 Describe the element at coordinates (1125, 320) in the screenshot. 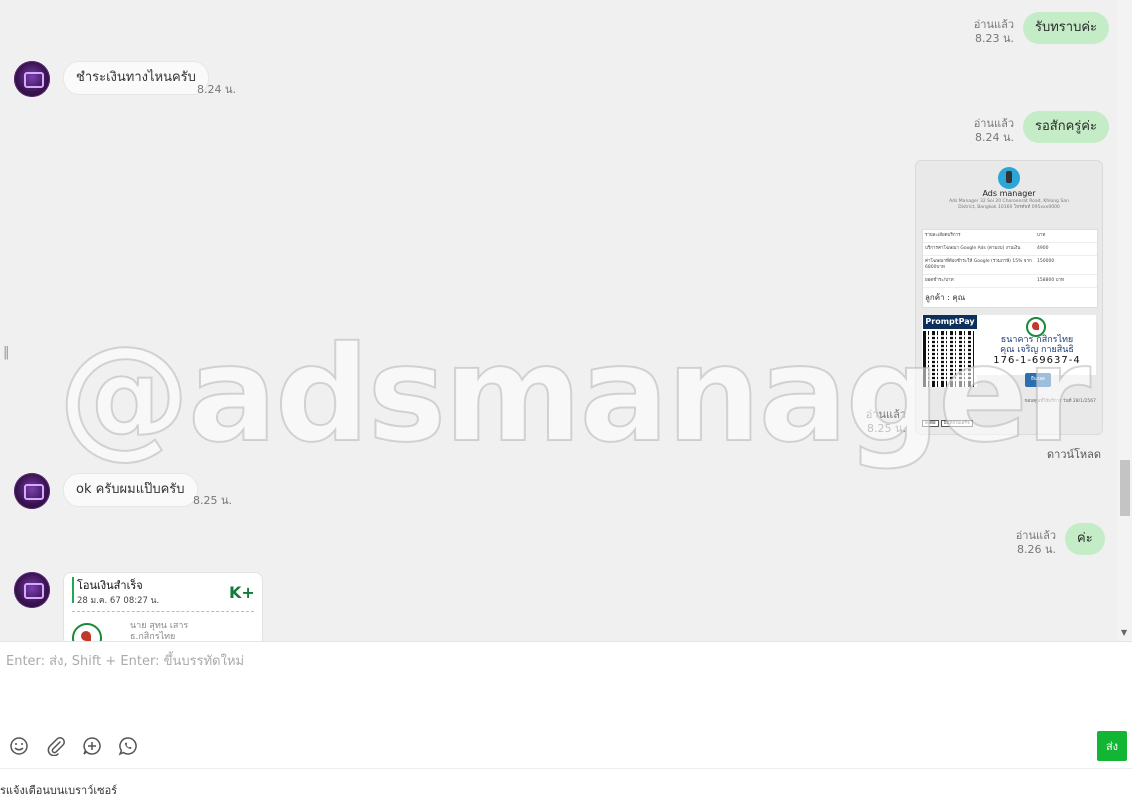

I see `scrollbar: ▼` at that location.